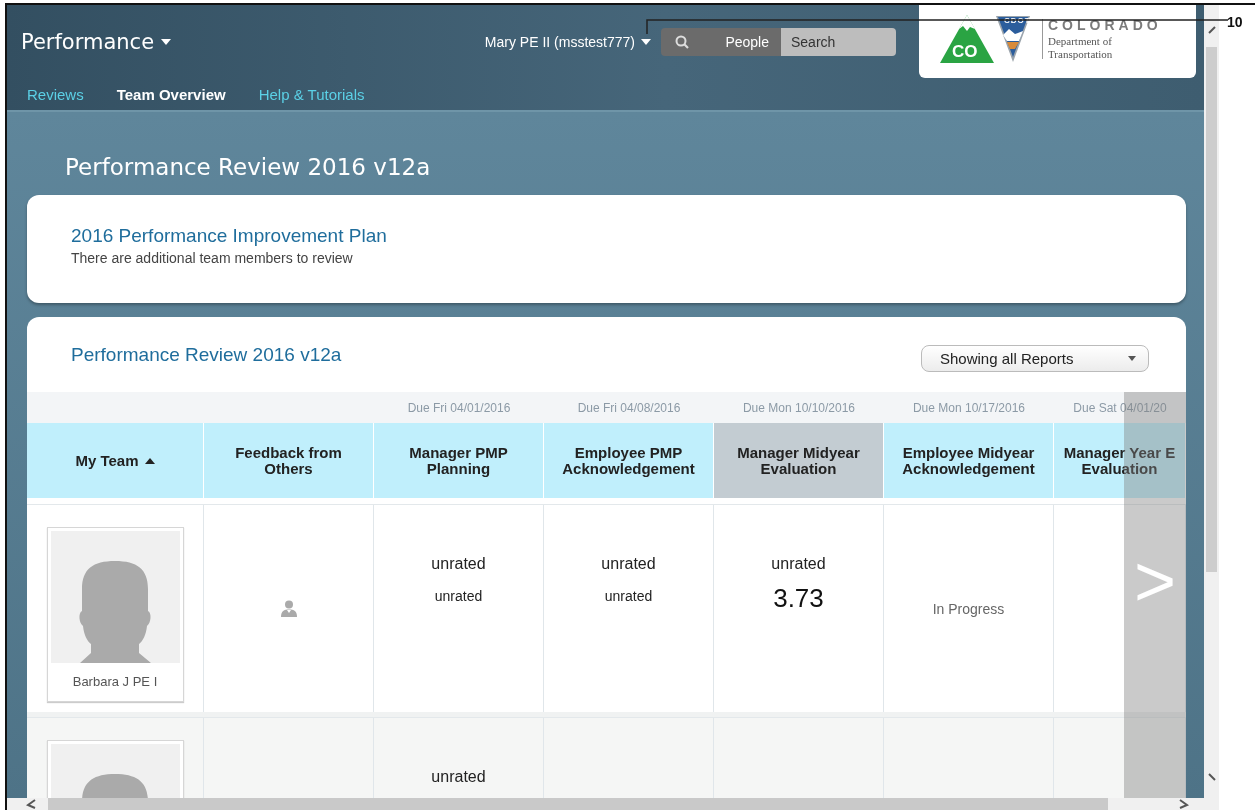 The height and width of the screenshot is (810, 1255). What do you see at coordinates (1211, 777) in the screenshot?
I see `scroll-down-icon` at bounding box center [1211, 777].